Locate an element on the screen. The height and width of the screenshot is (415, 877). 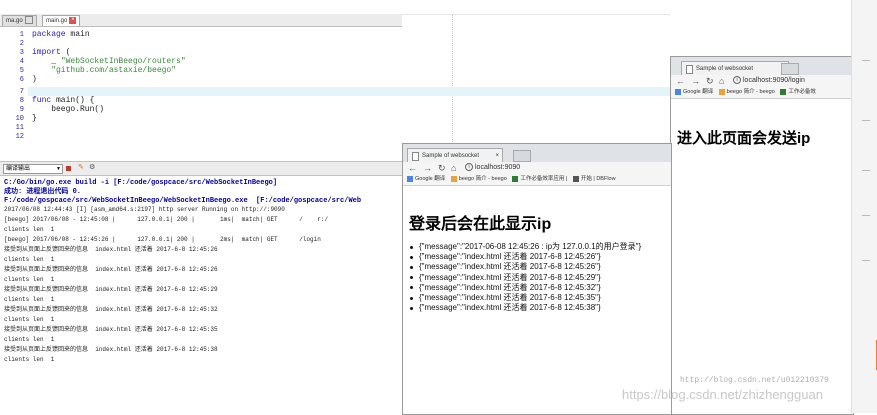
console-toolbar: 编译输出 ▼ ✎ ⚙ is located at coordinates (201, 168).